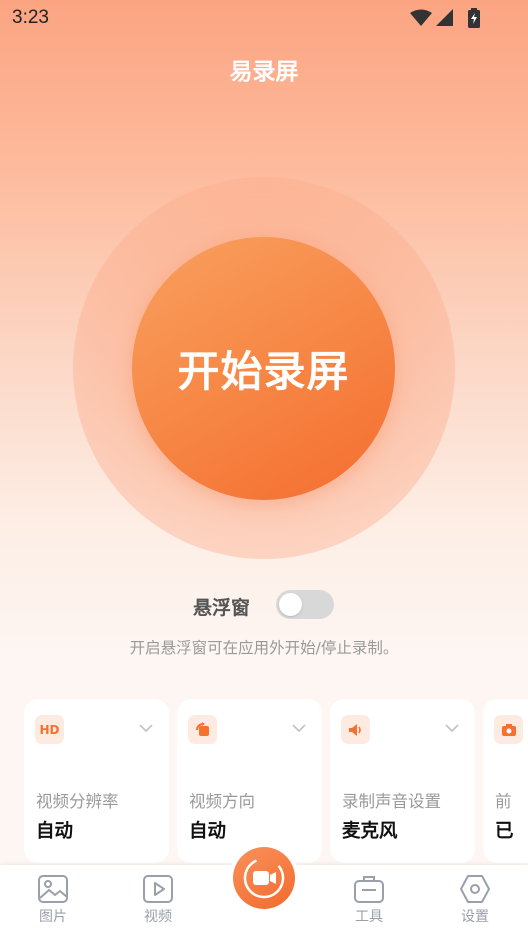  What do you see at coordinates (370, 831) in the screenshot?
I see `card-value: 麦克风` at bounding box center [370, 831].